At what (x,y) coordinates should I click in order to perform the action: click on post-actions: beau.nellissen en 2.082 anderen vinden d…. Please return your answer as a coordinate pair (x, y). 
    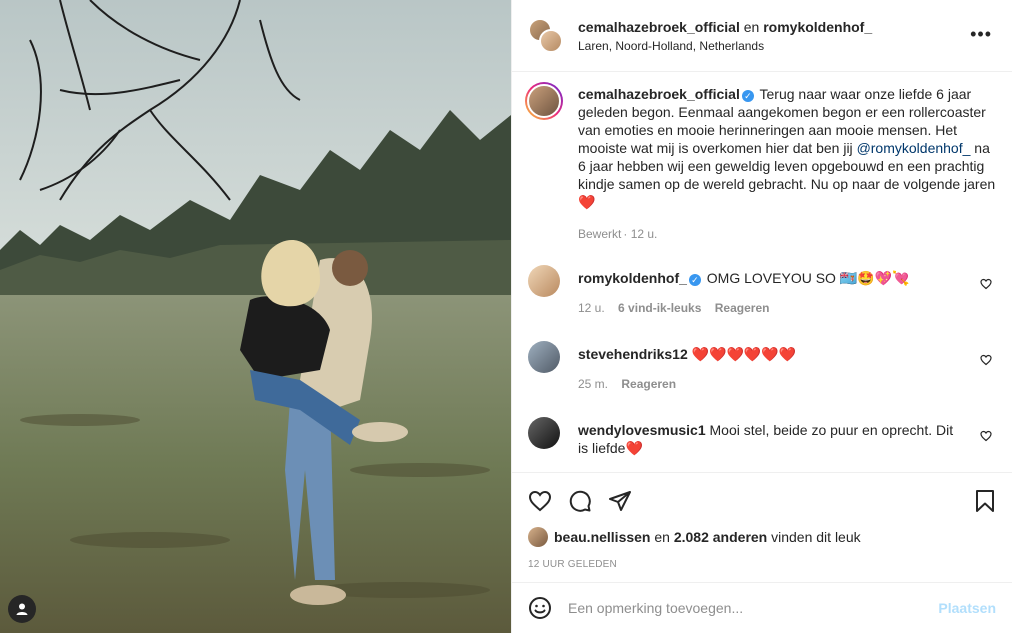
    Looking at the image, I should click on (762, 527).